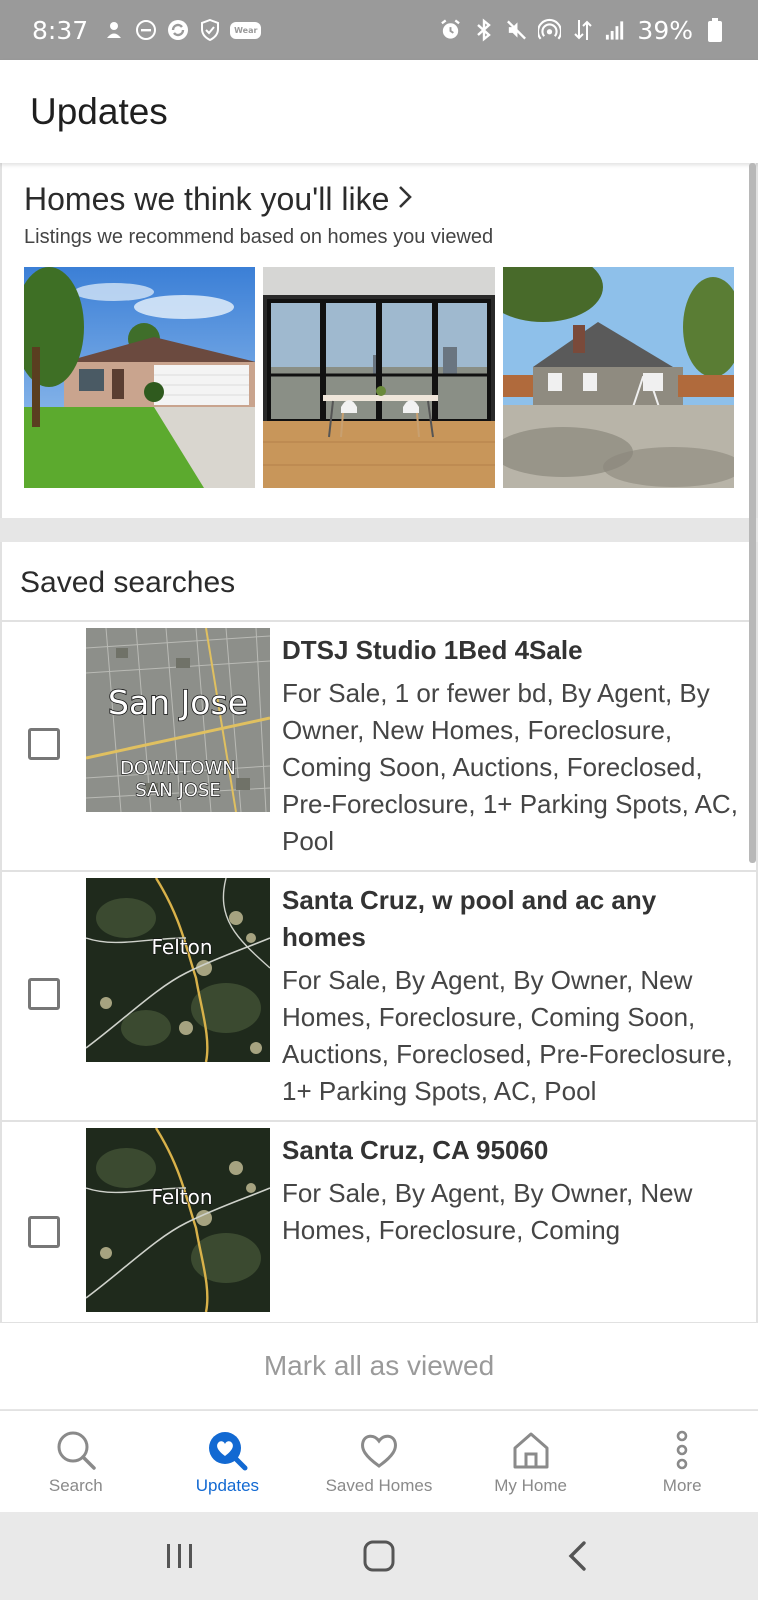  I want to click on data-icon, so click(582, 30).